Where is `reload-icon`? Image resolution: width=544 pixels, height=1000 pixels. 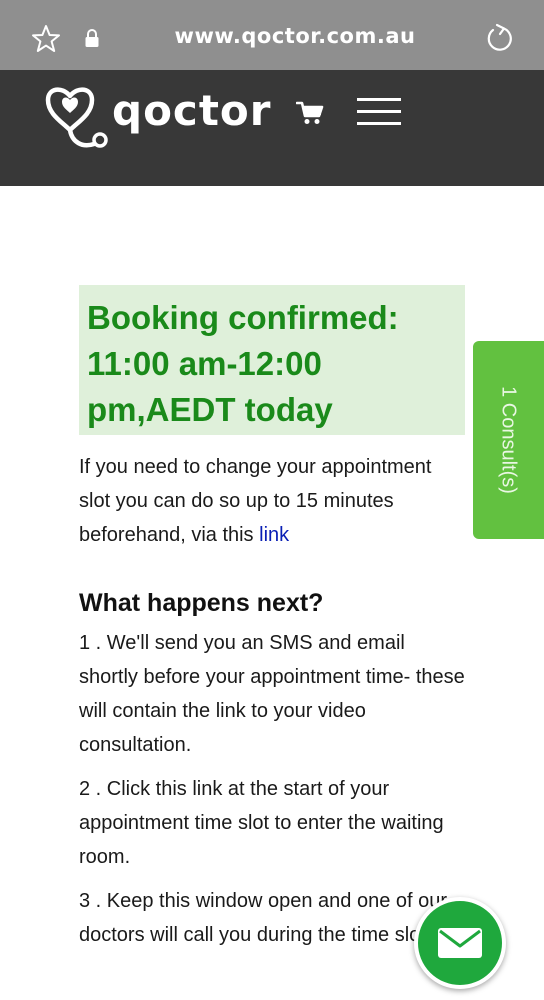 reload-icon is located at coordinates (499, 39).